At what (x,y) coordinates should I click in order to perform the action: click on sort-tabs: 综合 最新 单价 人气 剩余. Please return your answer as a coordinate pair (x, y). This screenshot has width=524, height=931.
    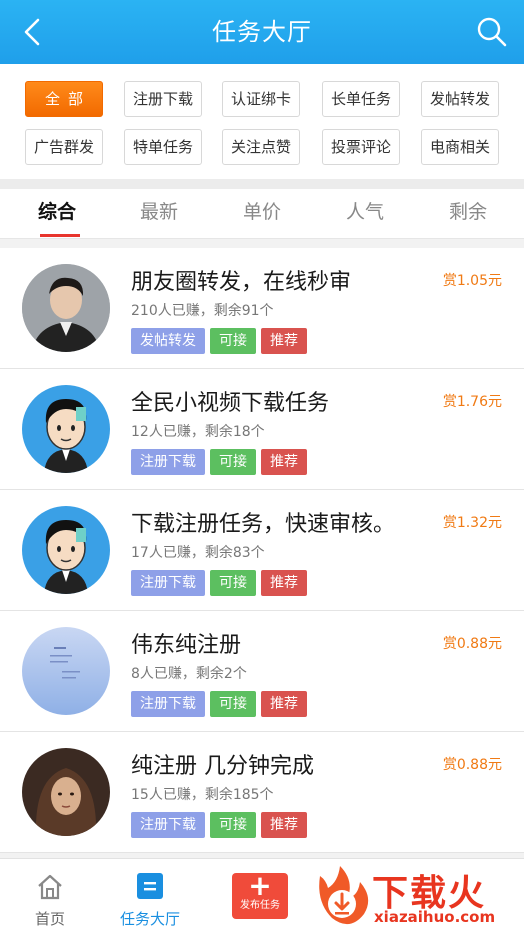
    Looking at the image, I should click on (262, 214).